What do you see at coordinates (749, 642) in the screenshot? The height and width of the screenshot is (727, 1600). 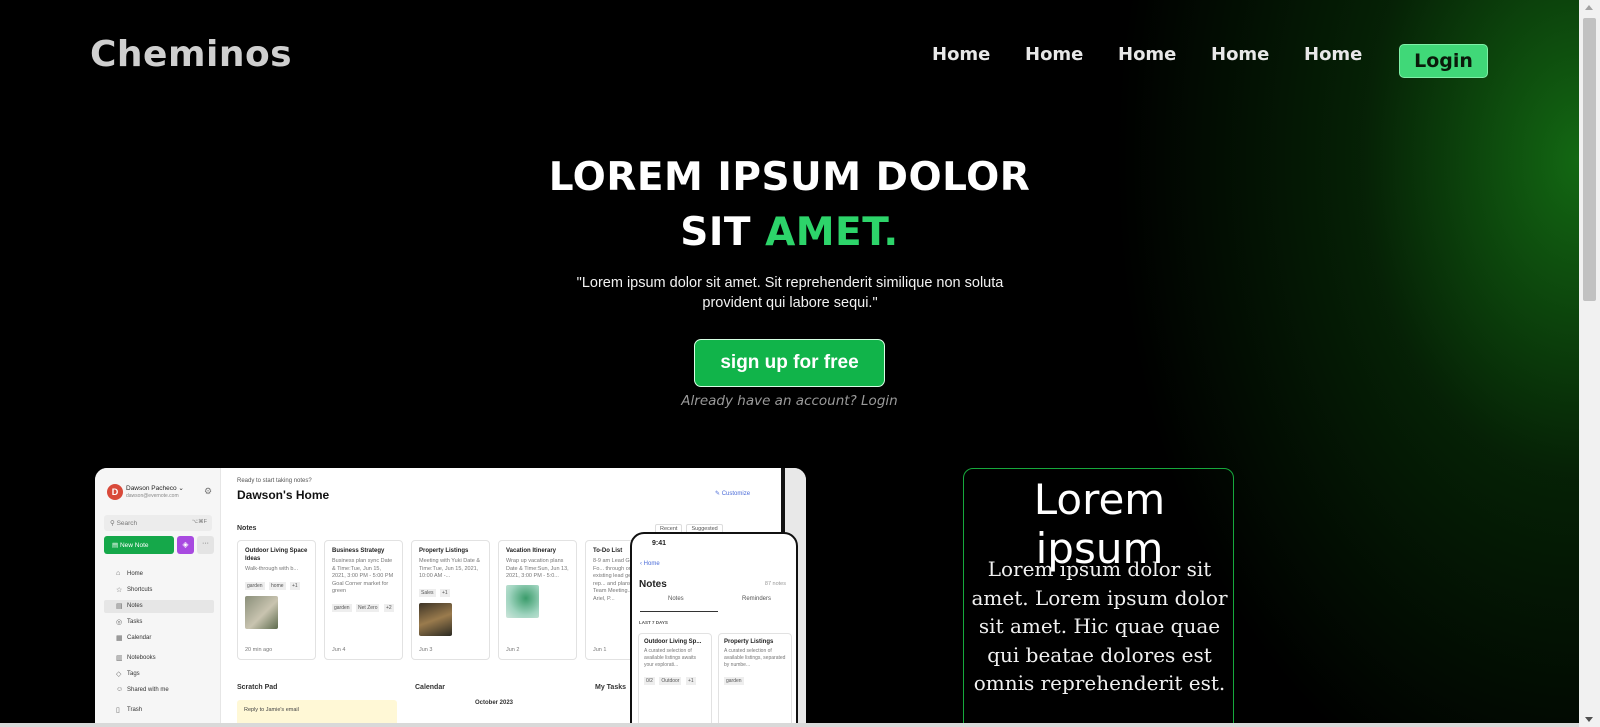 I see `phone-note-title: Property Listings` at bounding box center [749, 642].